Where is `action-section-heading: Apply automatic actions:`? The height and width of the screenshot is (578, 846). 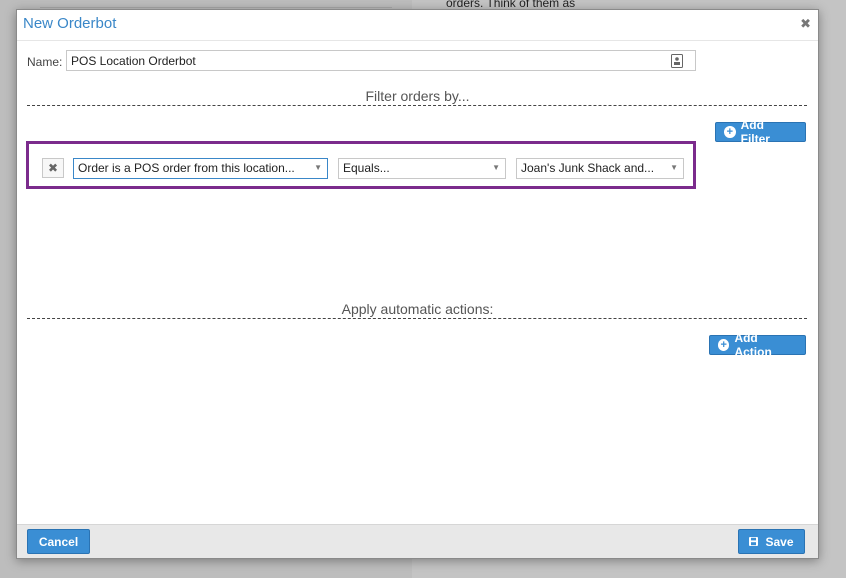 action-section-heading: Apply automatic actions: is located at coordinates (417, 309).